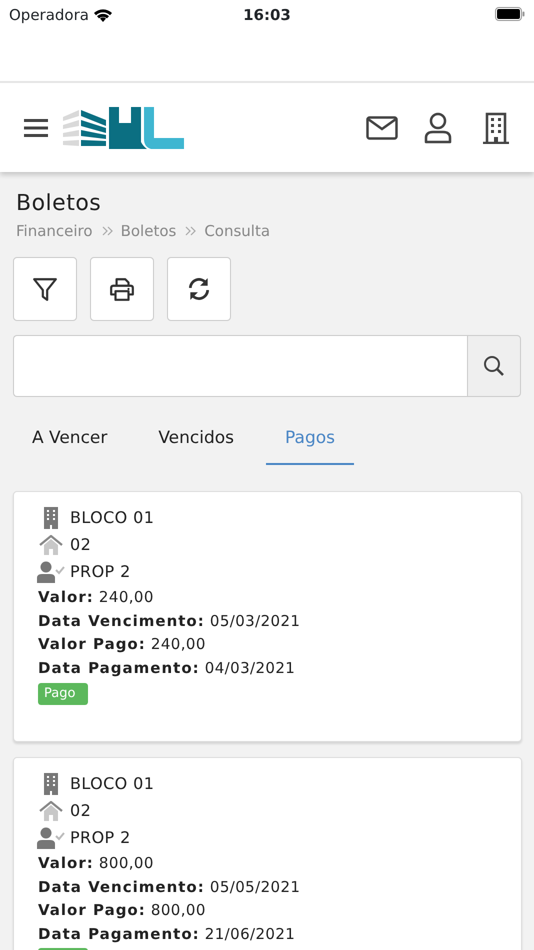 This screenshot has height=950, width=534. Describe the element at coordinates (122, 910) in the screenshot. I see `detail-line: Valor Pago: 800,00` at that location.